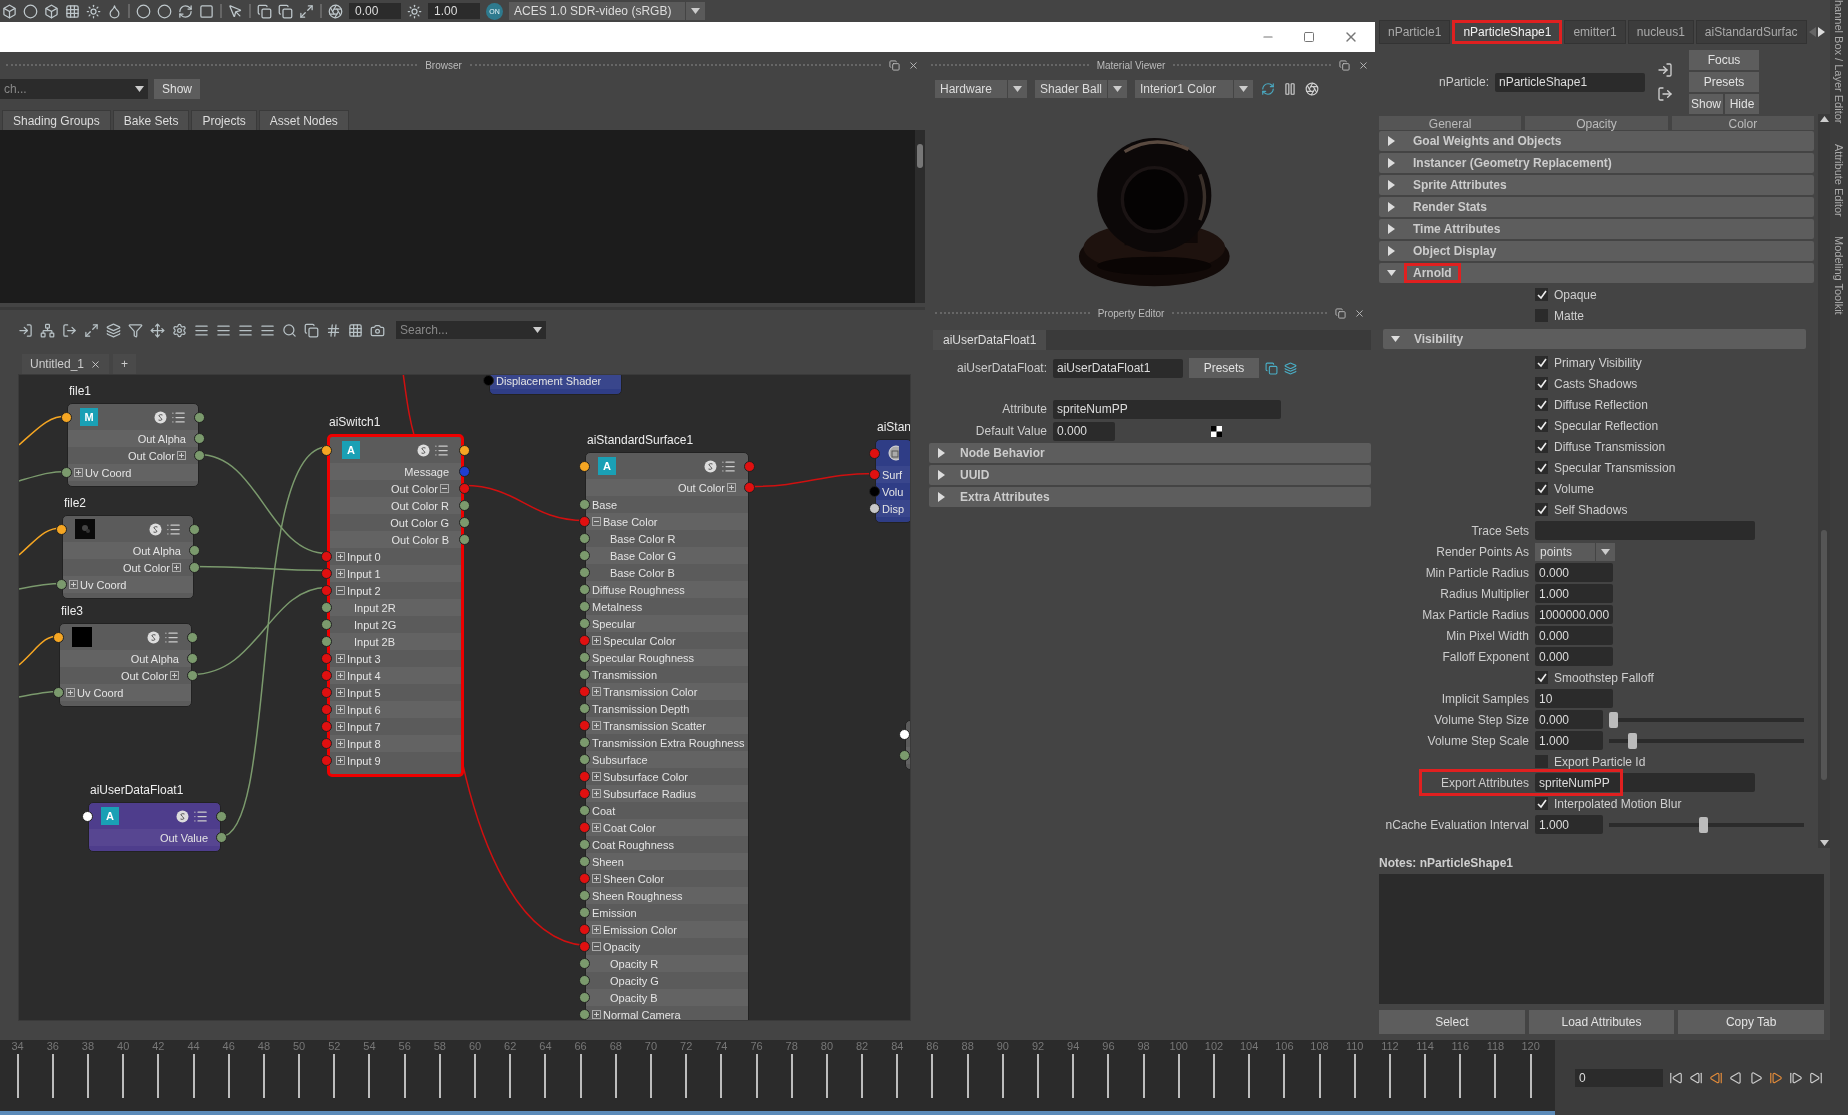 This screenshot has height=1115, width=1848. Describe the element at coordinates (128, 557) in the screenshot. I see `shader-node: Out Alpha Out Color Uv Coord` at that location.